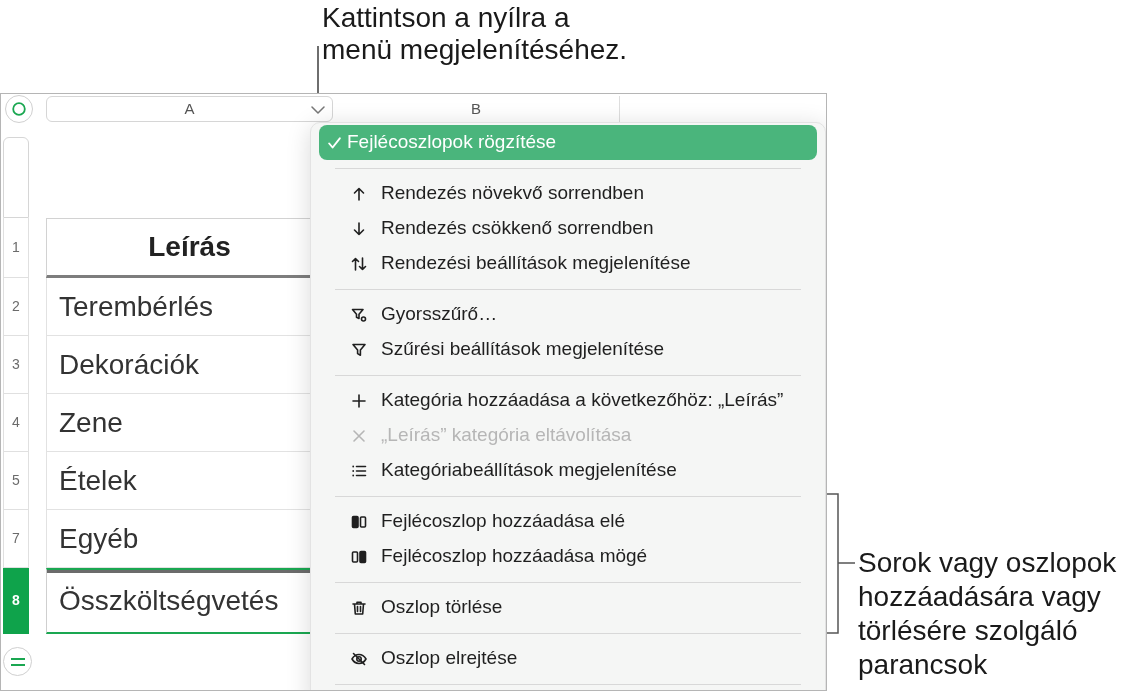 The image size is (1138, 692). What do you see at coordinates (359, 263) in the screenshot?
I see `up-down-arrows-icon` at bounding box center [359, 263].